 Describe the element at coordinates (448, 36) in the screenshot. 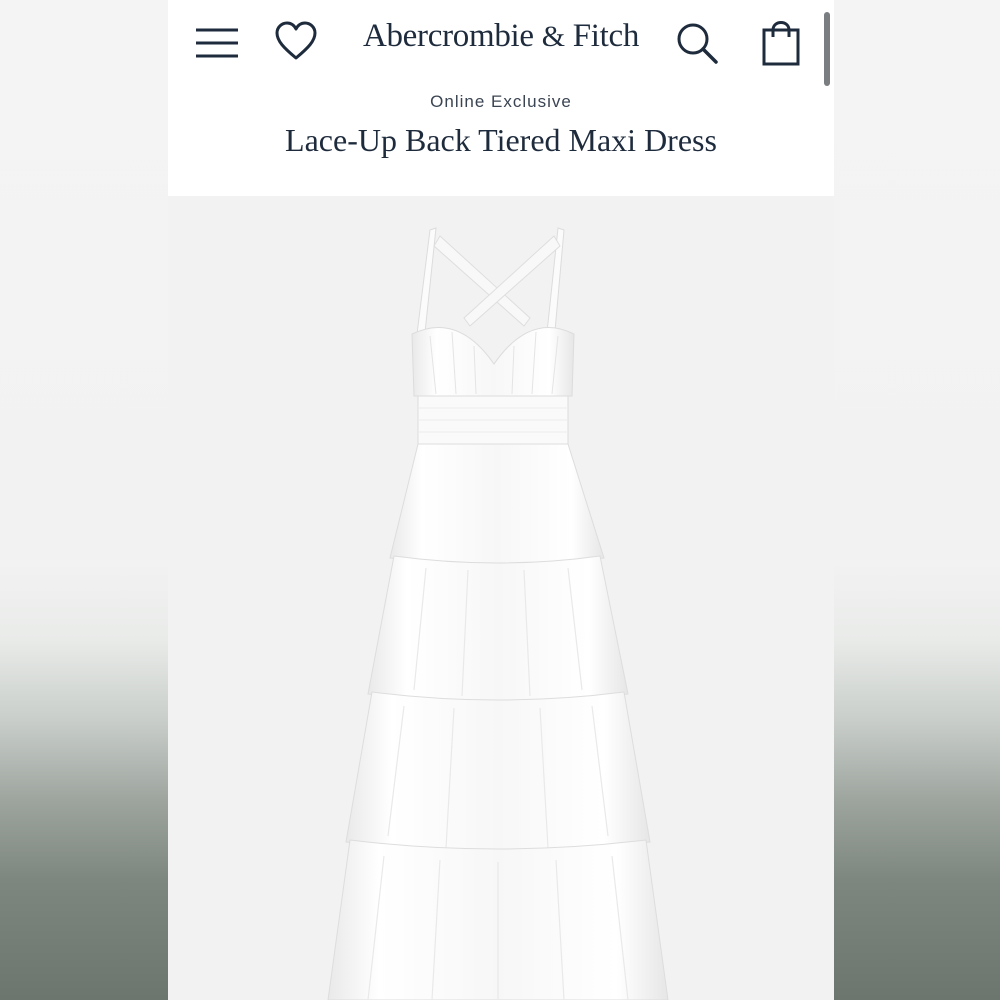

I see `brand-name: Abercrombie` at that location.